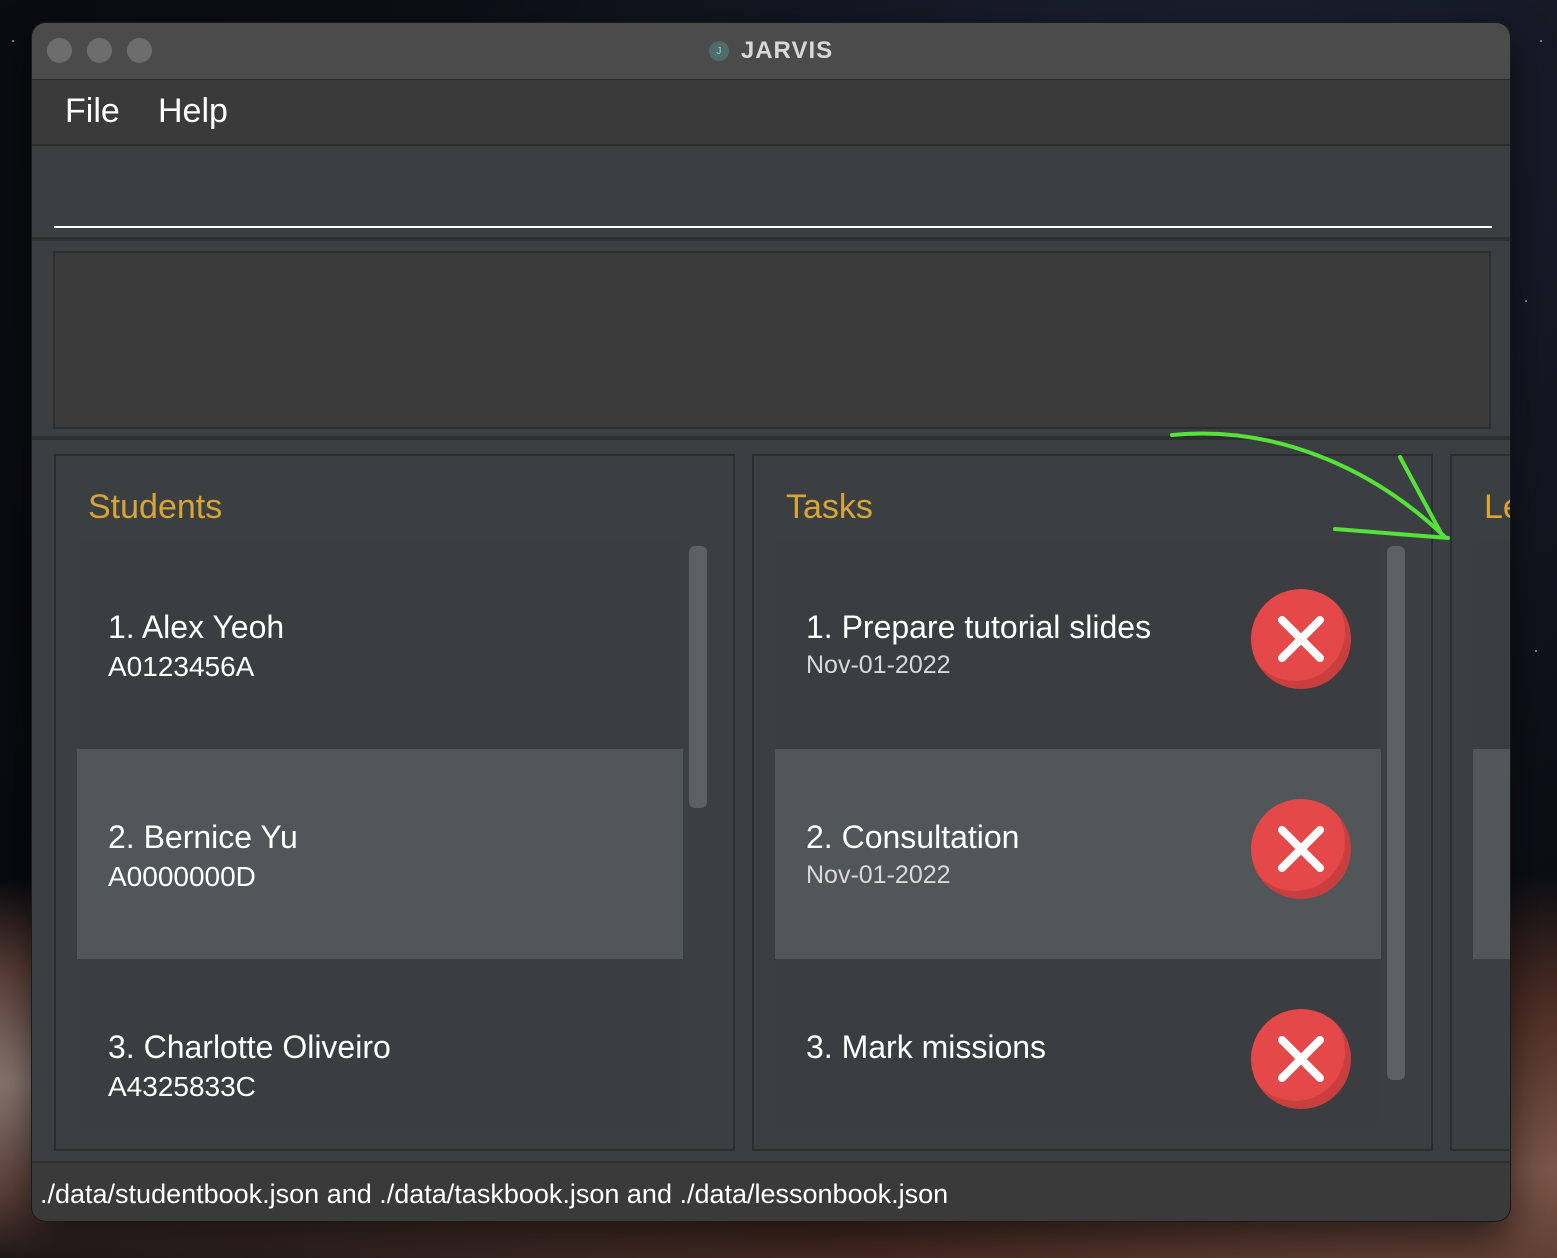 Image resolution: width=1557 pixels, height=1258 pixels. What do you see at coordinates (787, 50) in the screenshot?
I see `window-title: JARVIS` at bounding box center [787, 50].